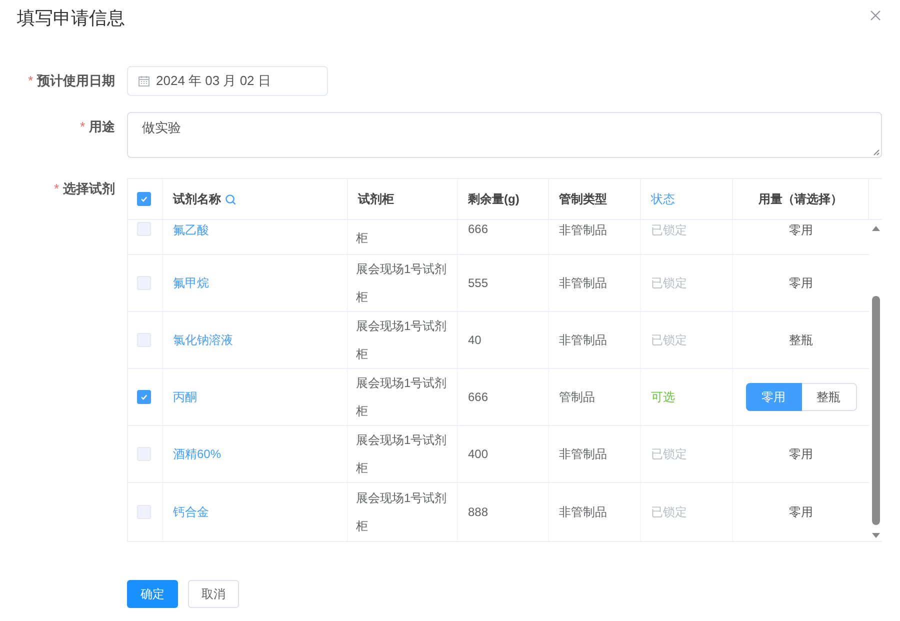 The width and height of the screenshot is (900, 621). What do you see at coordinates (494, 199) in the screenshot?
I see `column-header: 剩余量(g)` at bounding box center [494, 199].